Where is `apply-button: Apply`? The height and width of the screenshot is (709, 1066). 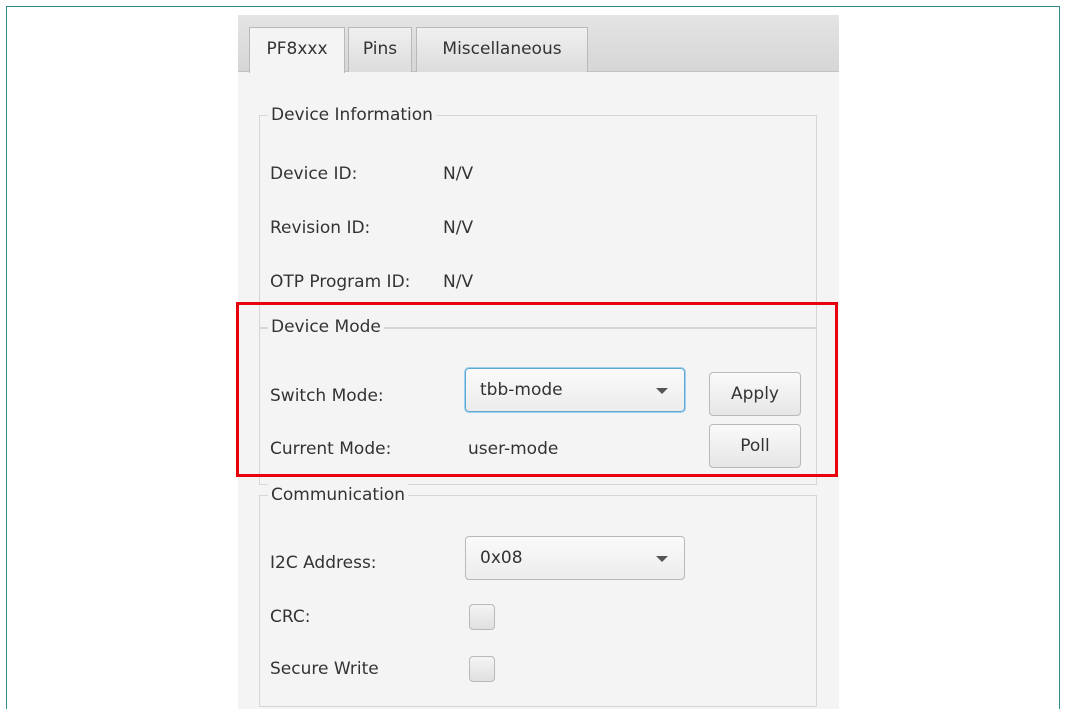
apply-button: Apply is located at coordinates (755, 394).